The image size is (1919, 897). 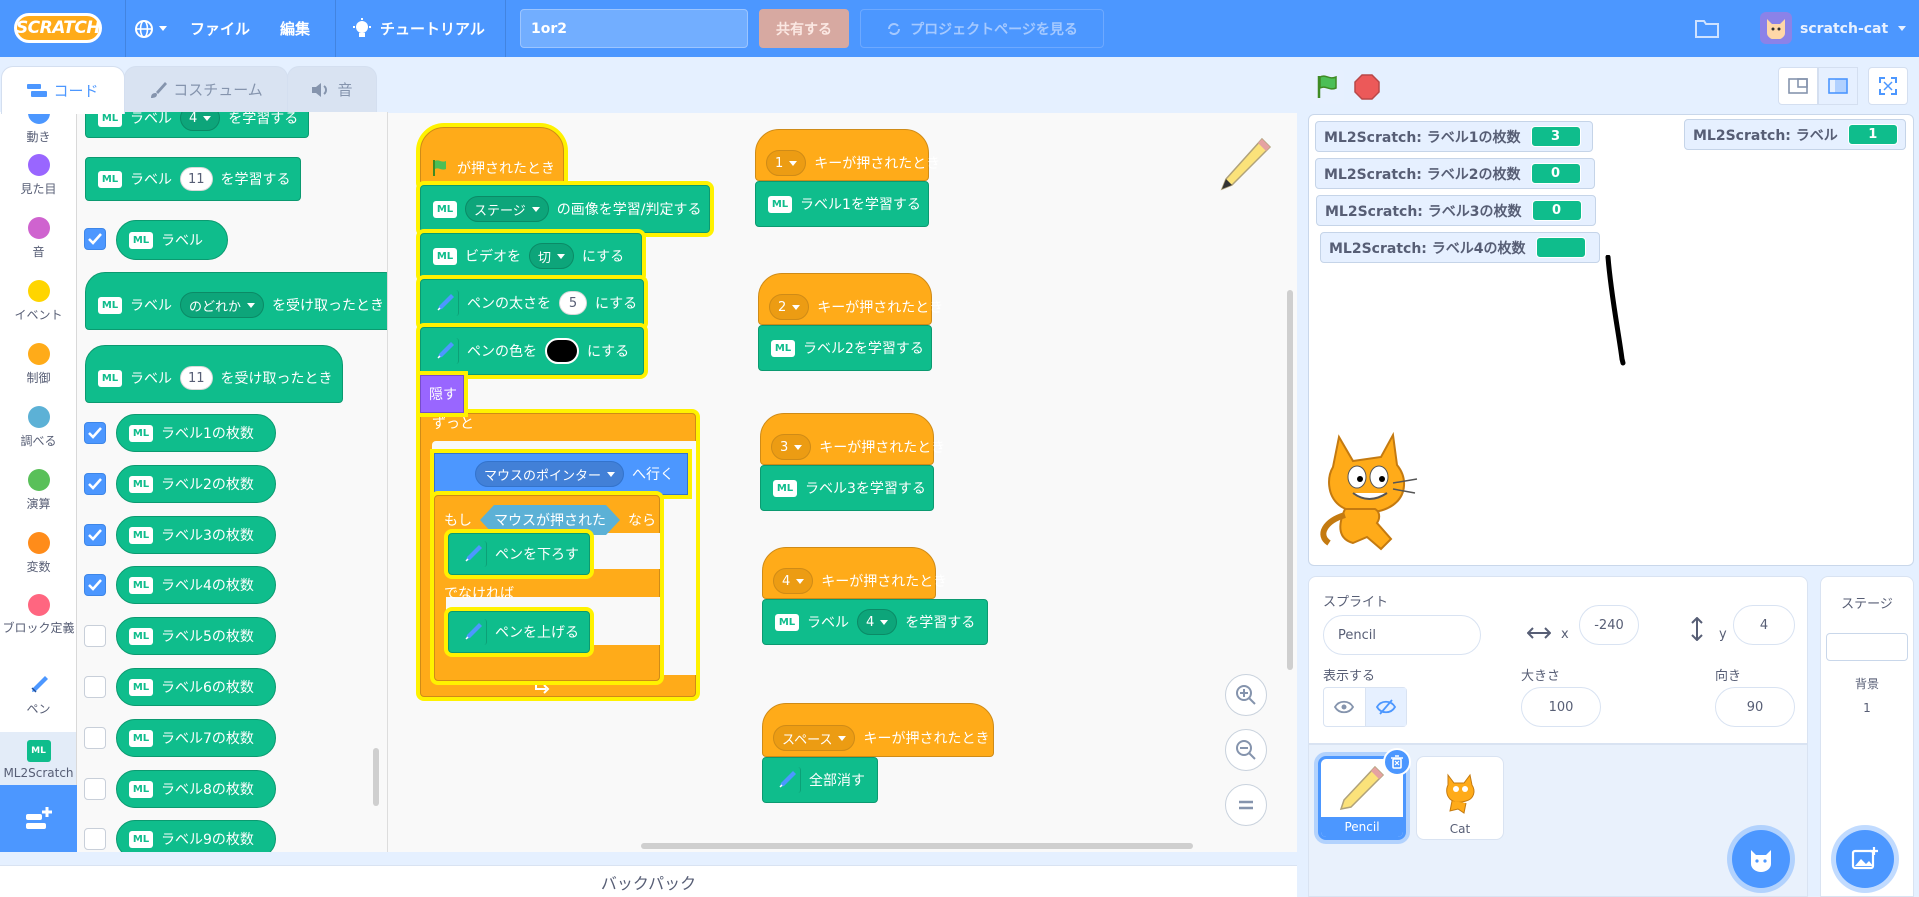 What do you see at coordinates (1776, 28) in the screenshot?
I see `avatar` at bounding box center [1776, 28].